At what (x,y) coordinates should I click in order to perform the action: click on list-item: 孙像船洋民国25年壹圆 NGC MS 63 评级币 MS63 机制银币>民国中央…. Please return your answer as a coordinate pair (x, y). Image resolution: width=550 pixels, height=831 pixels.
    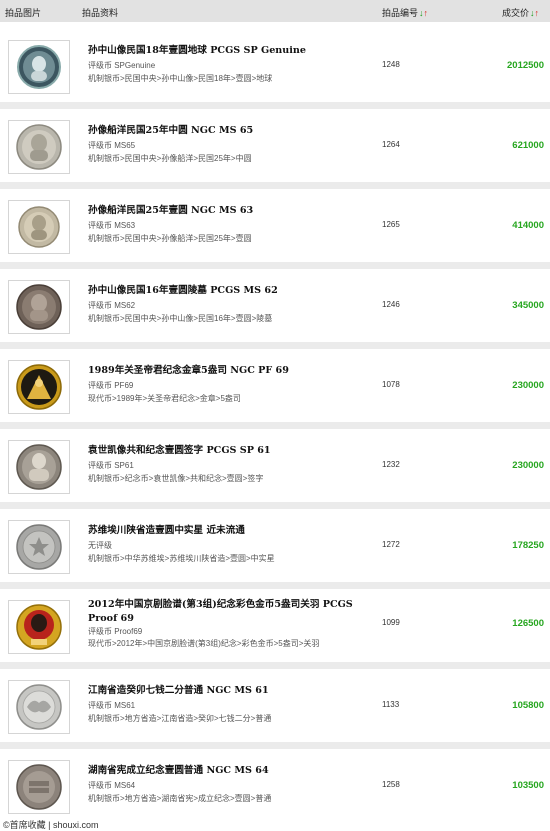
    Looking at the image, I should click on (275, 227).